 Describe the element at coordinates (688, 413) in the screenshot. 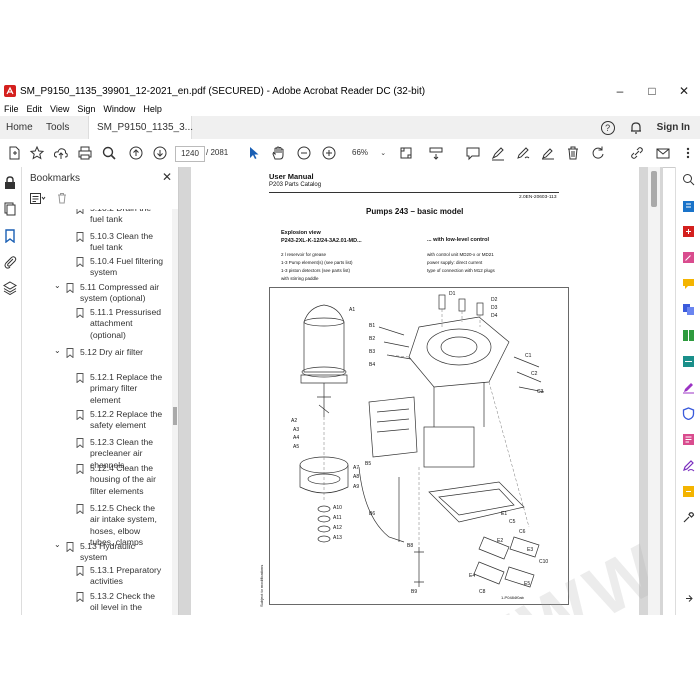

I see `protect-icon` at that location.